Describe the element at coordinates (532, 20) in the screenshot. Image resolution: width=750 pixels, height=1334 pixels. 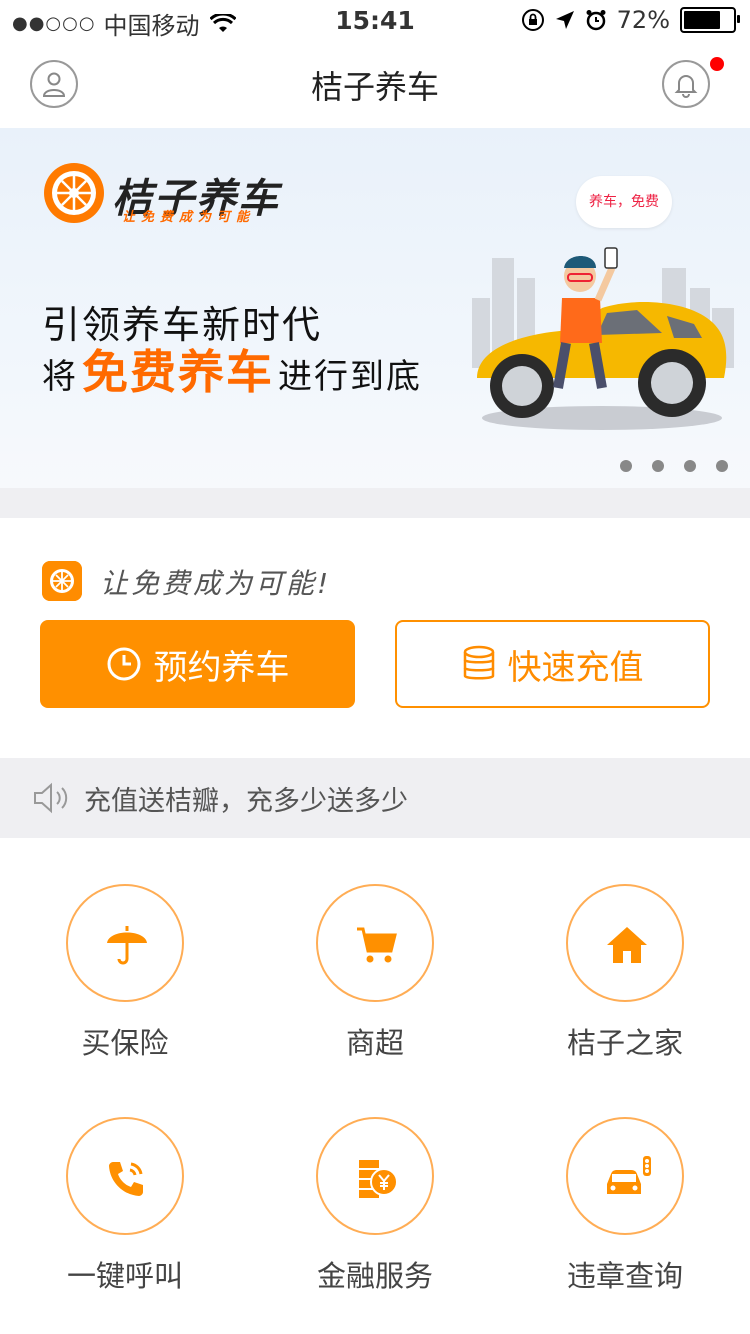
I see `rotation-lock-icon` at that location.